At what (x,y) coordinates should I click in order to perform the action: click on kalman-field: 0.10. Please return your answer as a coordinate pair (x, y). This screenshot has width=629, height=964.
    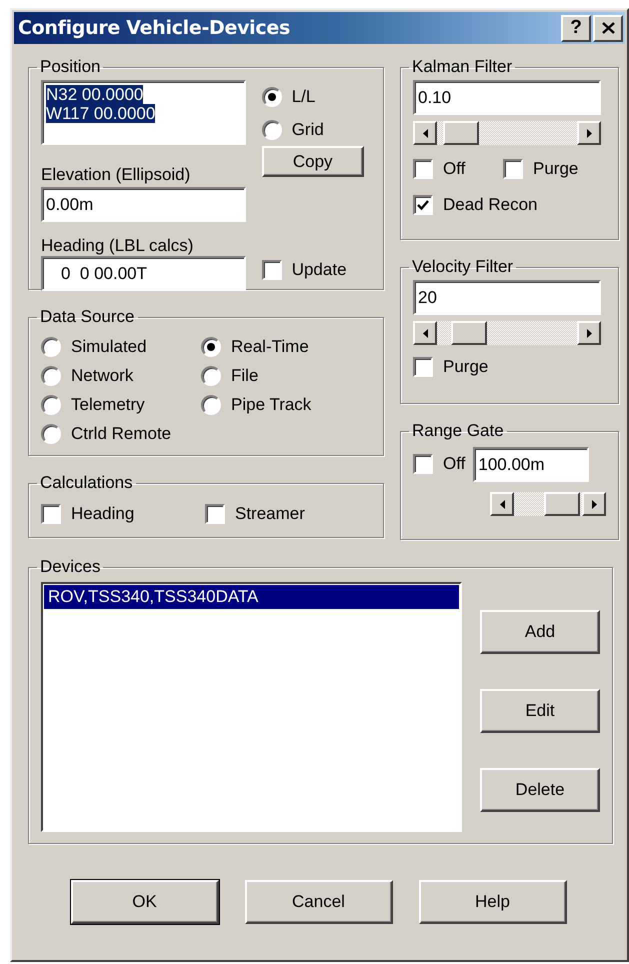
    Looking at the image, I should click on (507, 97).